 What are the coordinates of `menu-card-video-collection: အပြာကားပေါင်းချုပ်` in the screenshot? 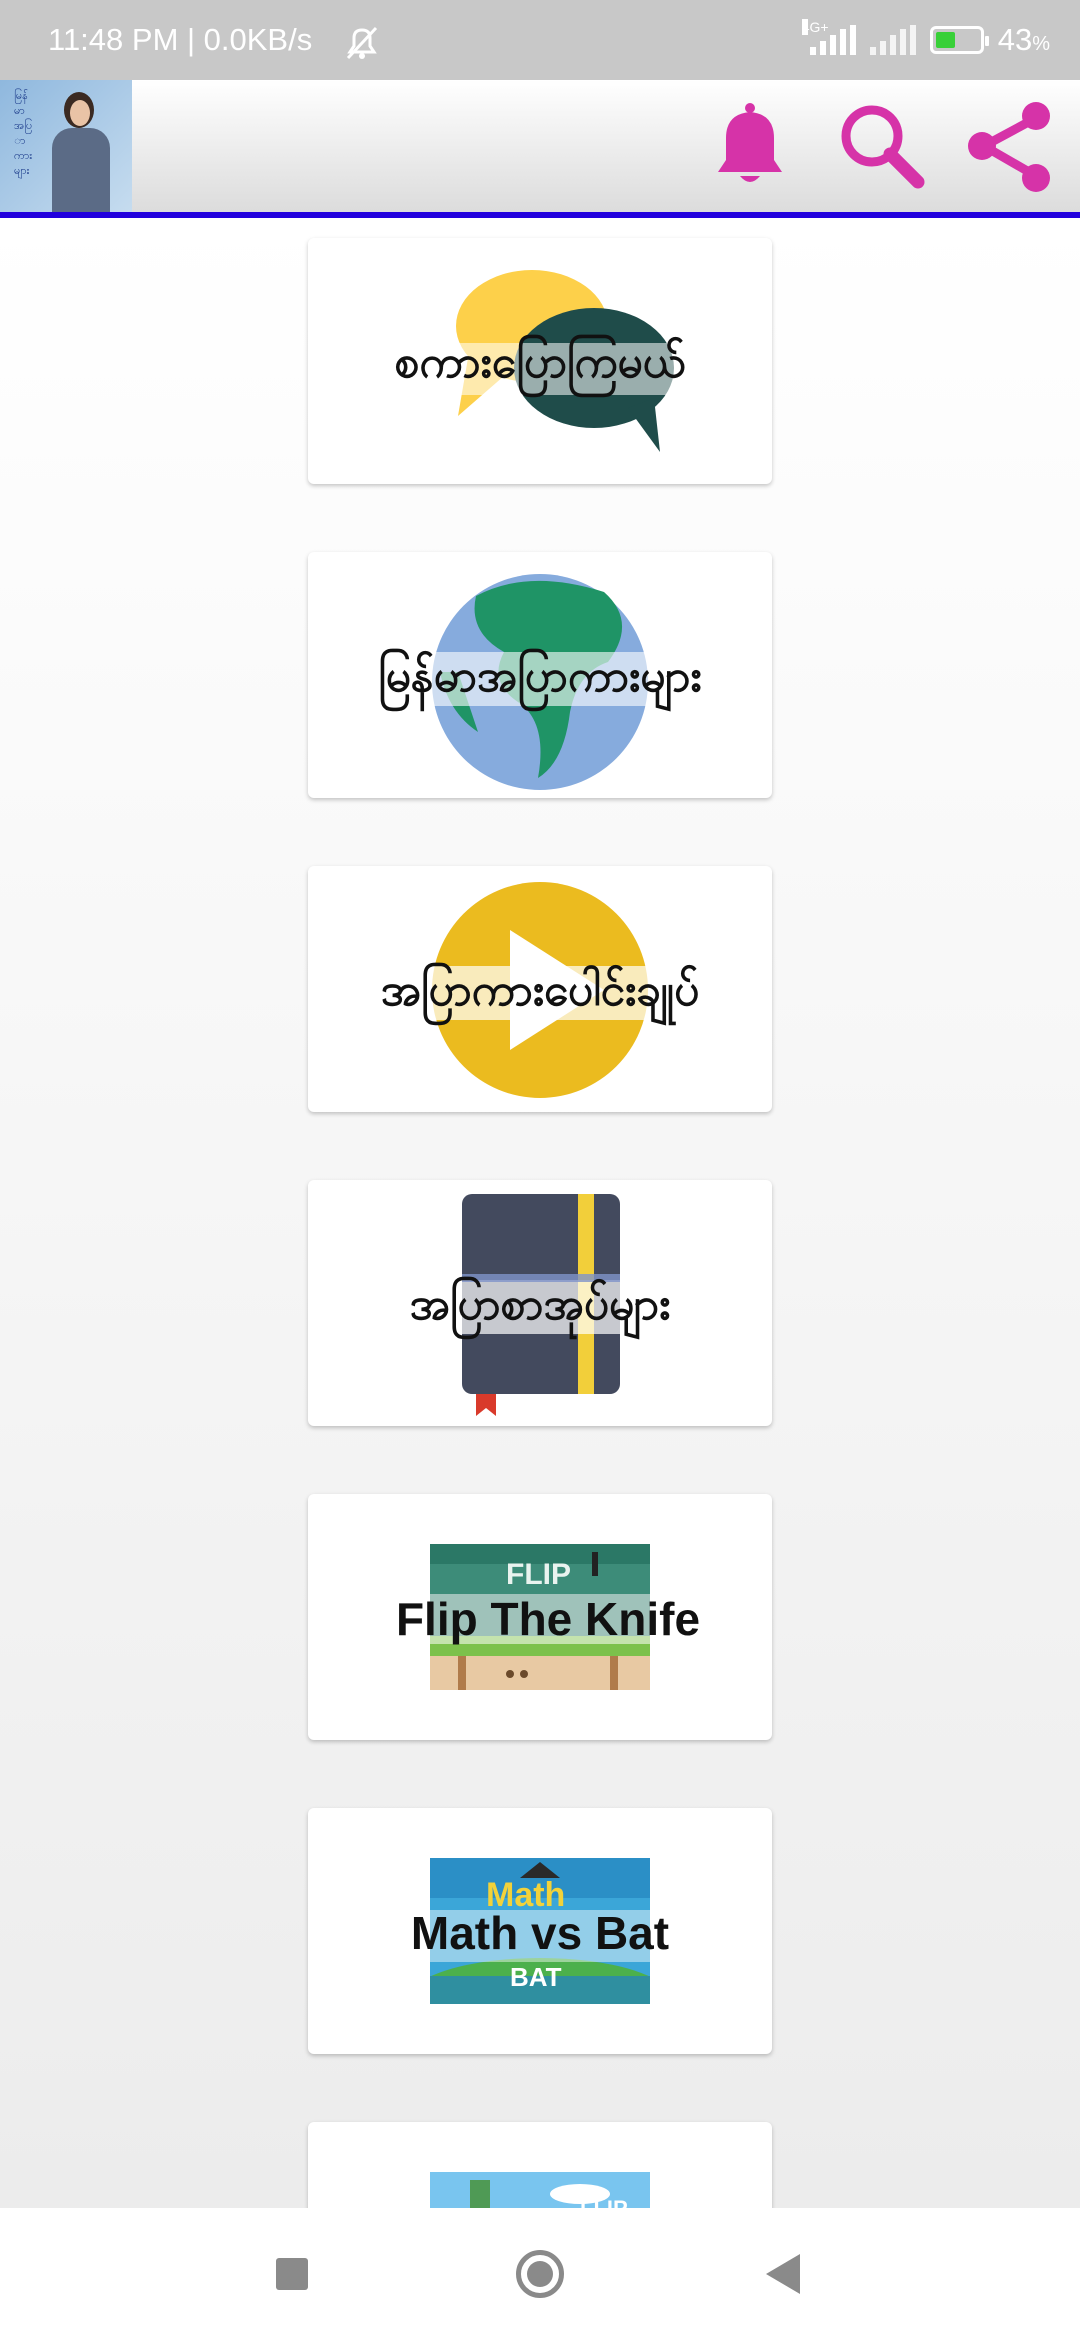 It's located at (540, 989).